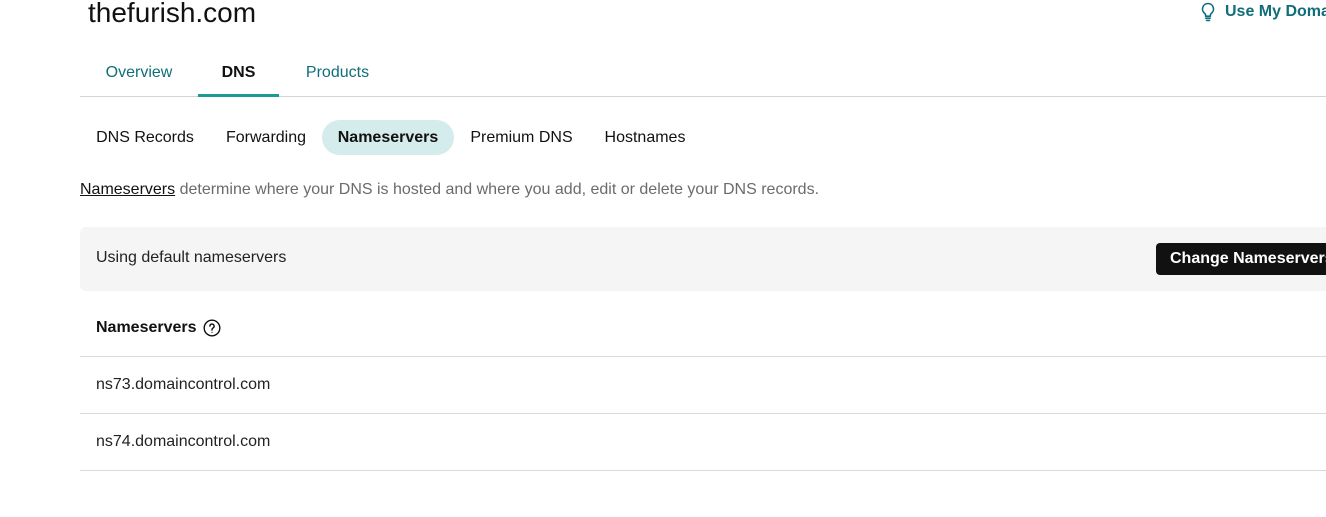 This screenshot has width=1326, height=517. What do you see at coordinates (139, 73) in the screenshot?
I see `tab-overview: Overview` at bounding box center [139, 73].